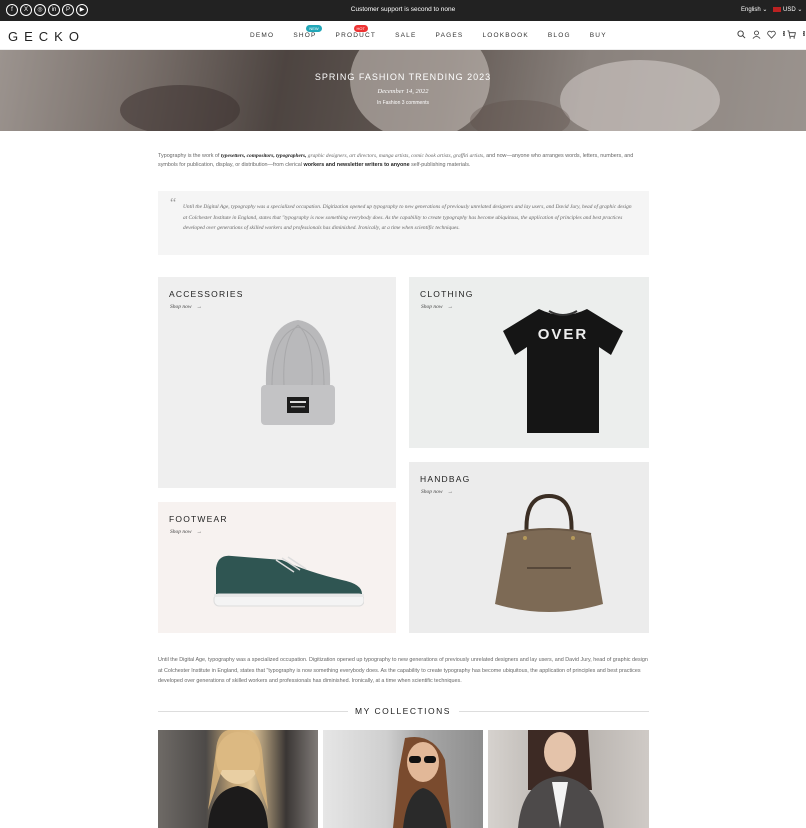 This screenshot has height=828, width=806. Describe the element at coordinates (598, 35) in the screenshot. I see `menu-item-buy: BUY` at that location.